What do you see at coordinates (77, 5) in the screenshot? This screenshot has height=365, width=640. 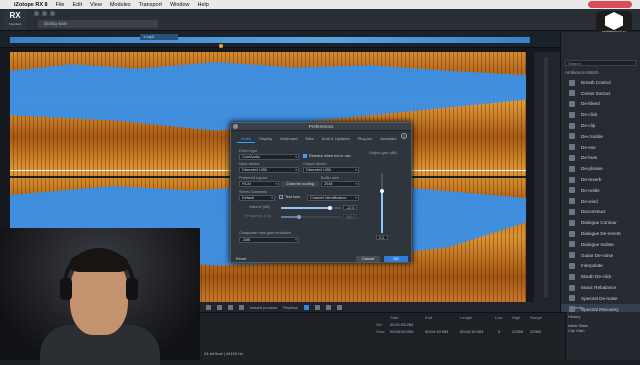 I see `menu-edit: Edit` at bounding box center [77, 5].